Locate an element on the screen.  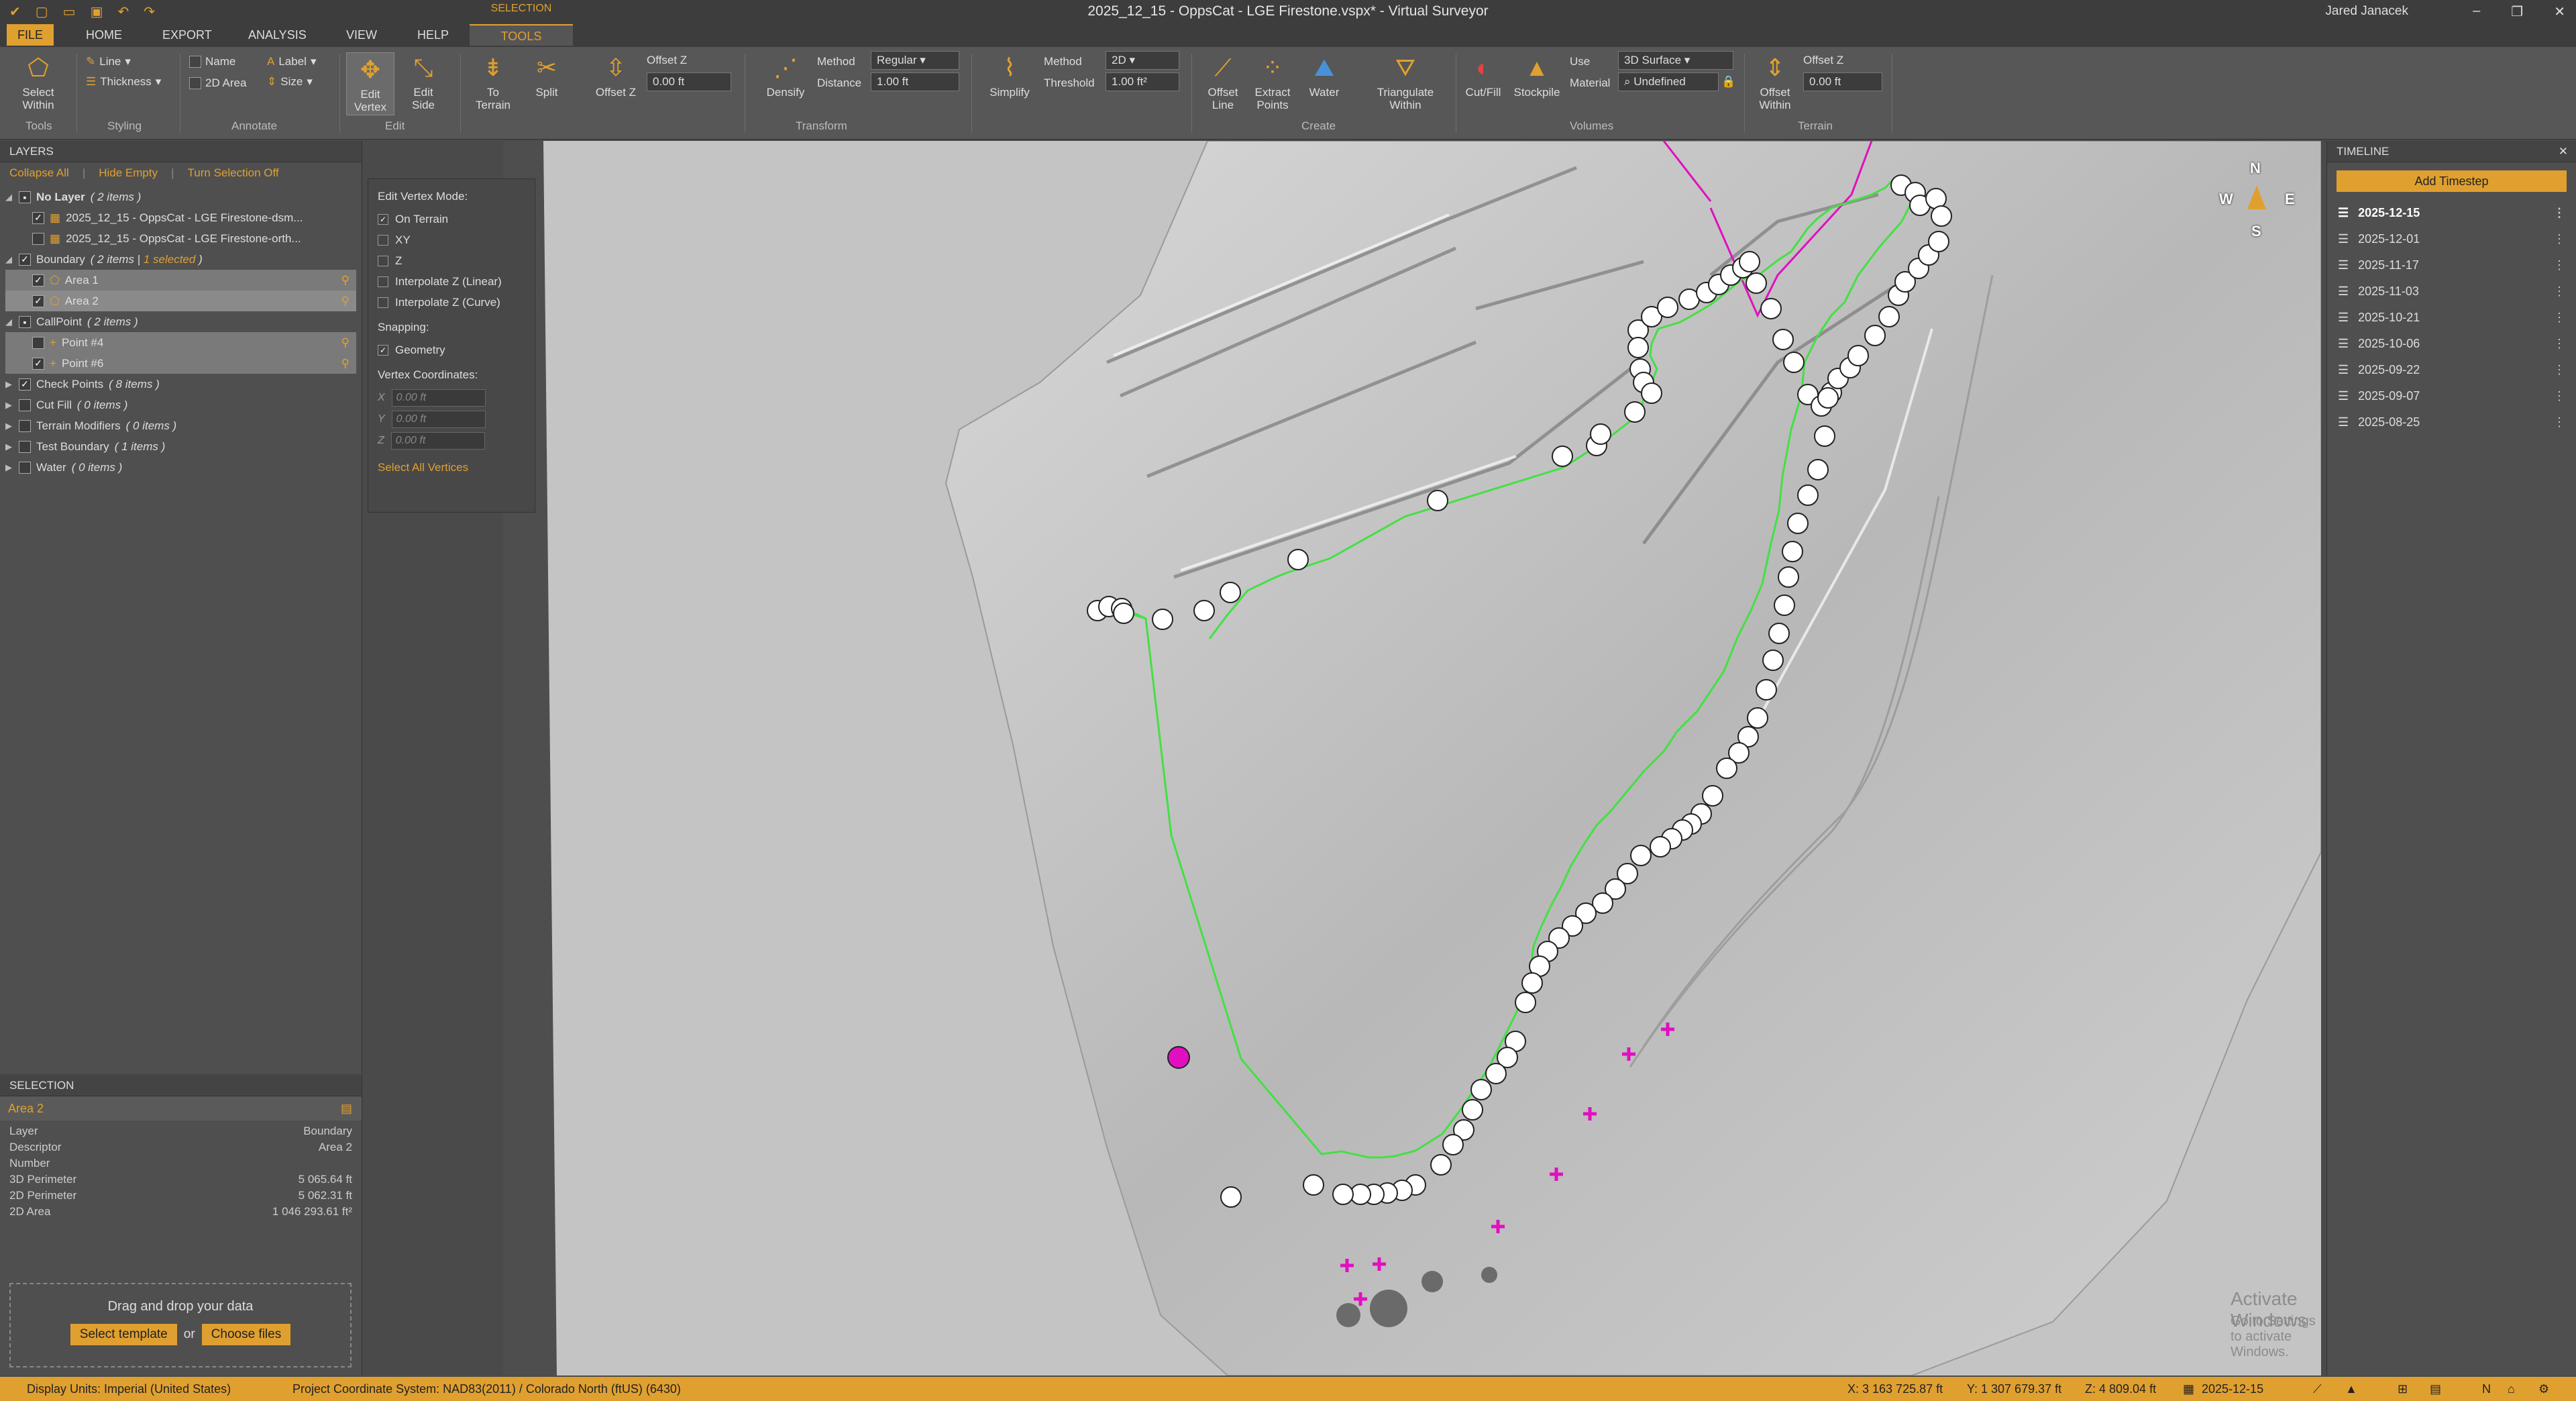
select-within-button: ⬠ Select Within is located at coordinates (38, 81).